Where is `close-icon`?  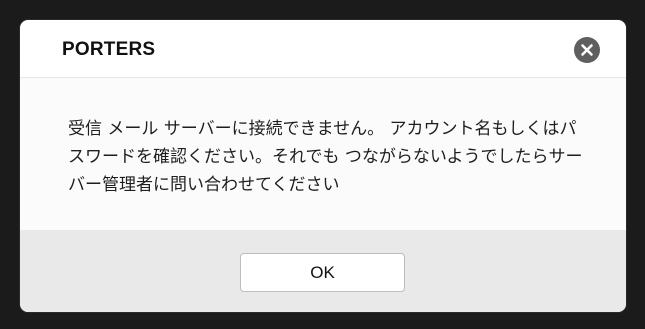
close-icon is located at coordinates (587, 50).